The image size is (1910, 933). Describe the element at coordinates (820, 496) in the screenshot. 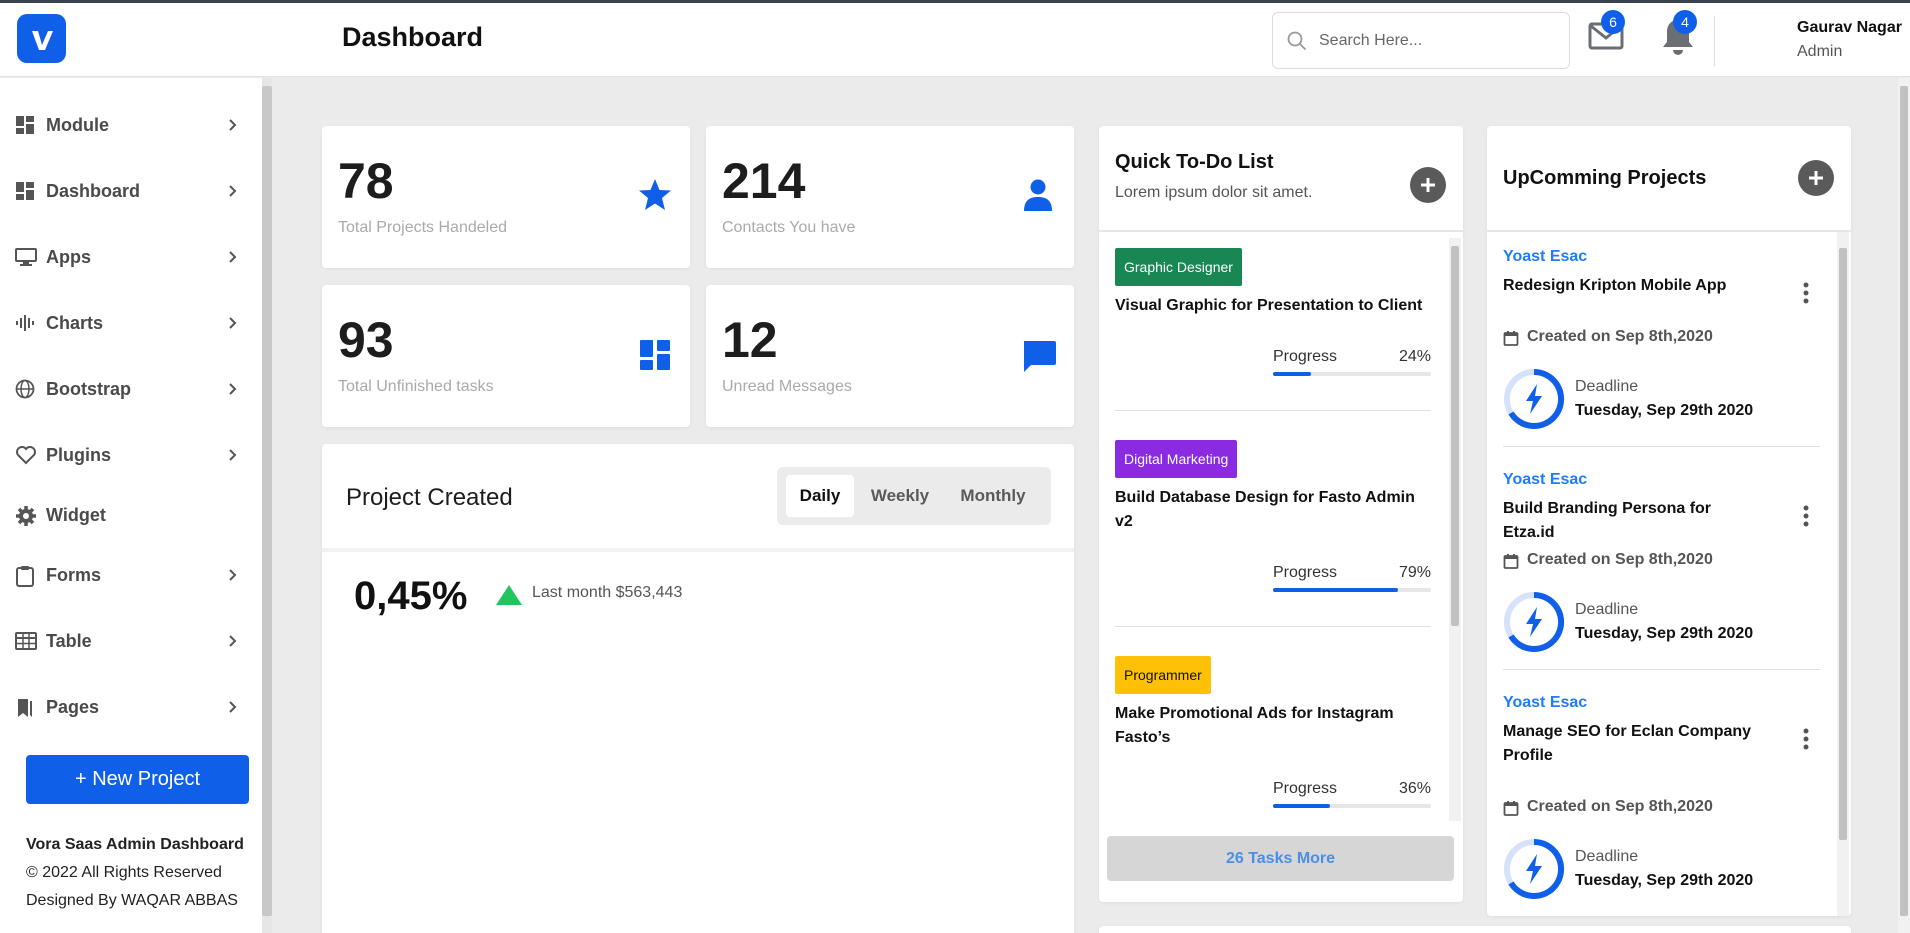

I see `tab-daily: Daily` at that location.